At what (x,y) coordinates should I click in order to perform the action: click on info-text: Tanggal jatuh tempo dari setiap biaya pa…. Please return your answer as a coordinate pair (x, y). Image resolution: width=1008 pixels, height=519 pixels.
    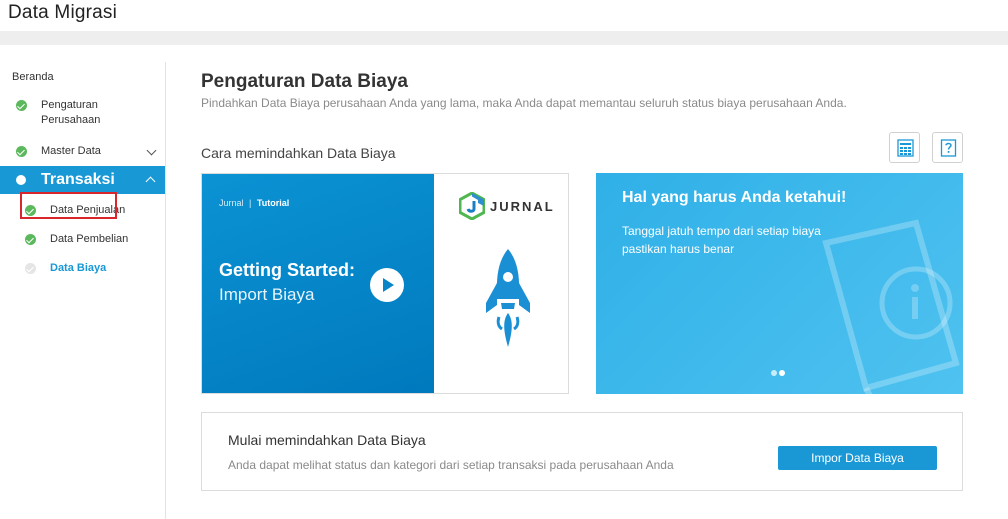
    Looking at the image, I should click on (721, 240).